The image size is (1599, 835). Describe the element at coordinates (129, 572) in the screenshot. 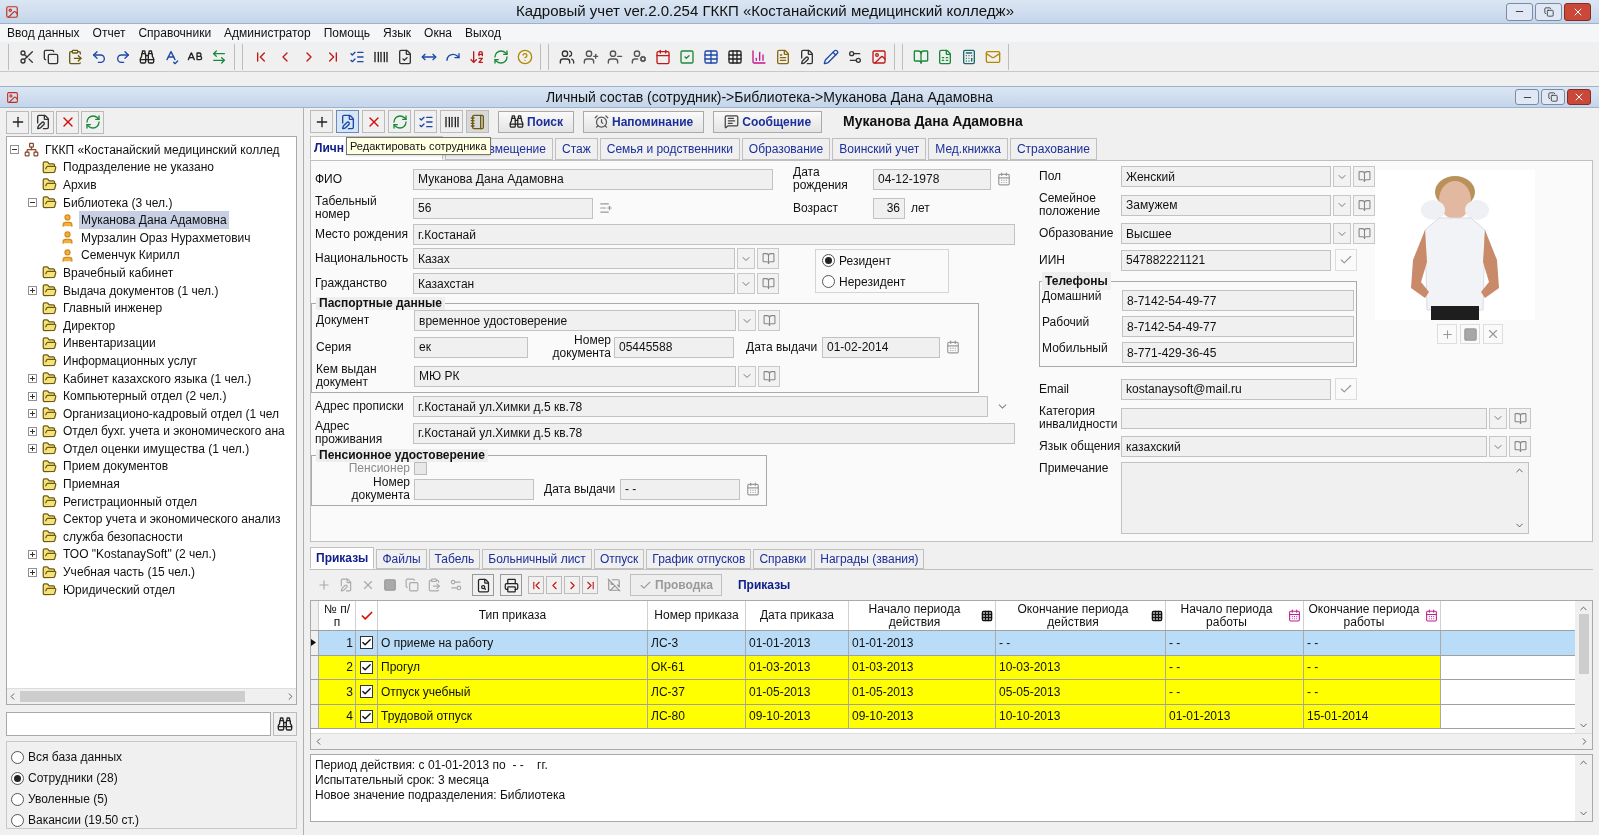

I see `tree-item: Учебная часть (15 чел.)` at that location.